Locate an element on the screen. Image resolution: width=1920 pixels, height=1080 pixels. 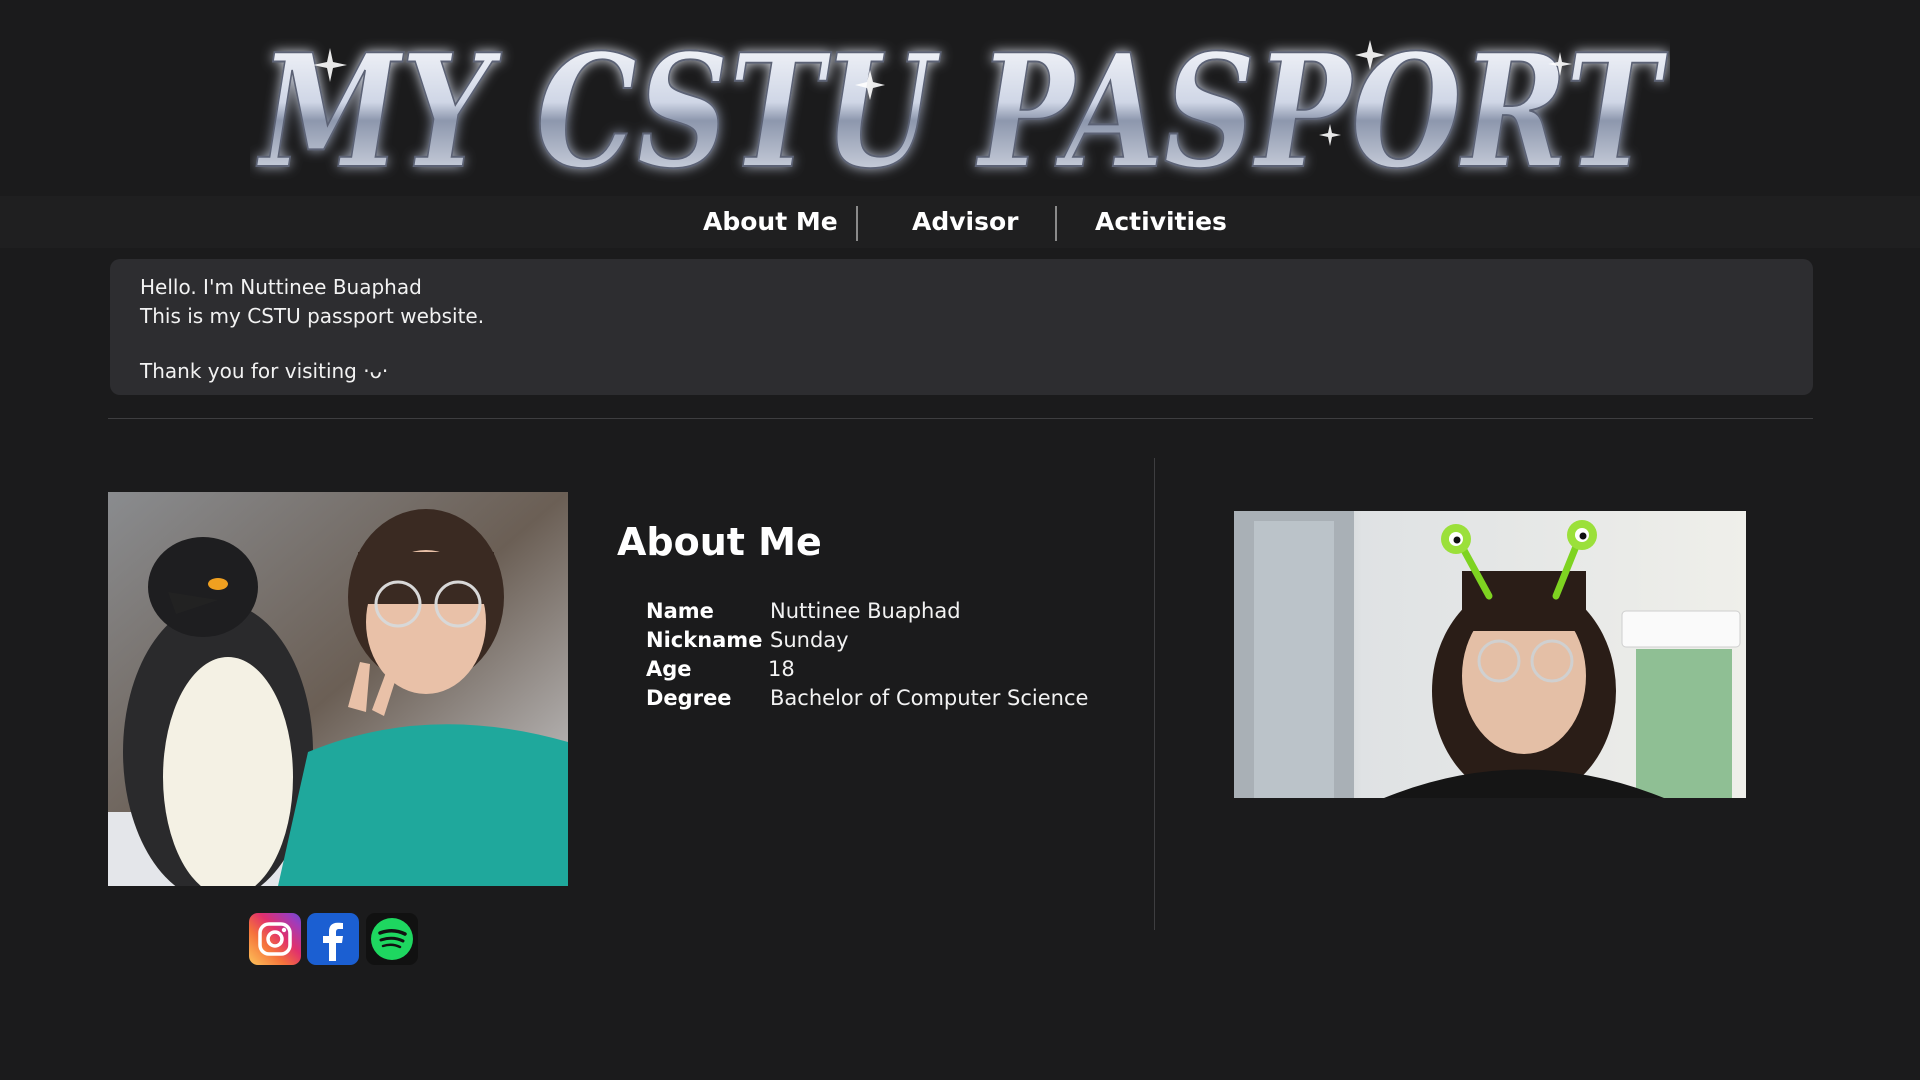
info-label: Age is located at coordinates (669, 669).